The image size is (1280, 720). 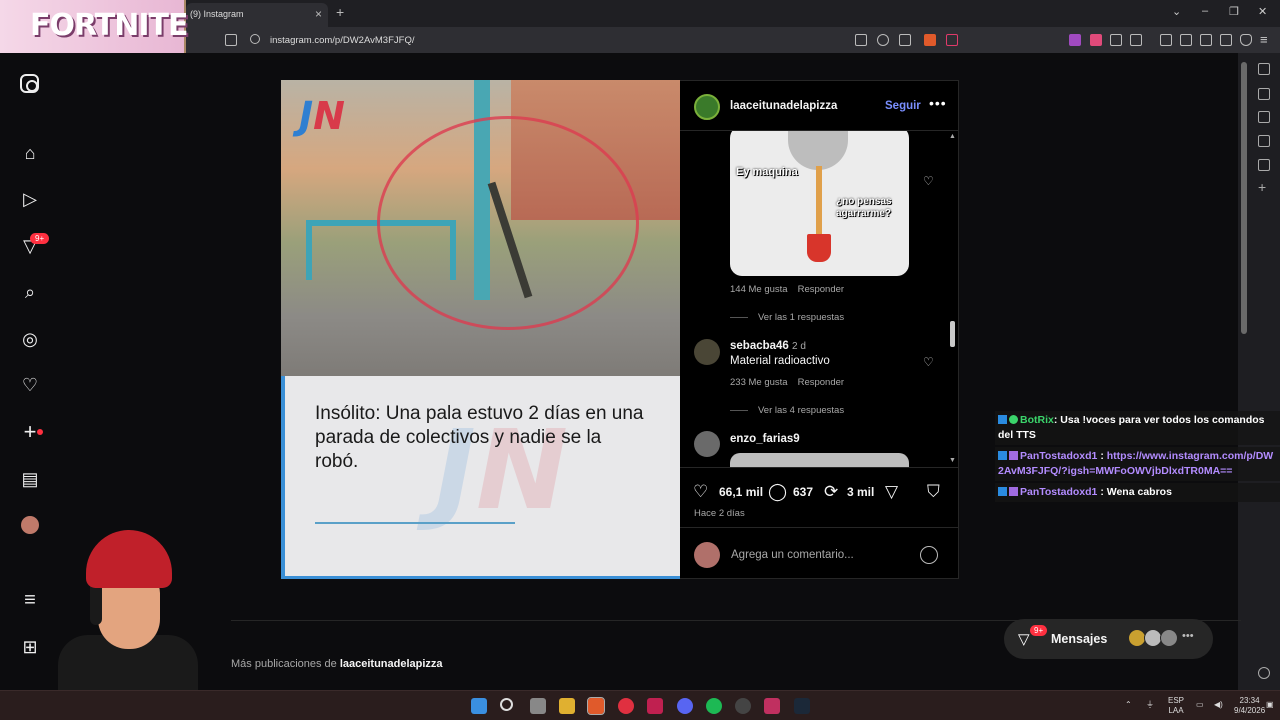 What do you see at coordinates (831, 492) in the screenshot?
I see `repost-icon: ⟳` at bounding box center [831, 492].